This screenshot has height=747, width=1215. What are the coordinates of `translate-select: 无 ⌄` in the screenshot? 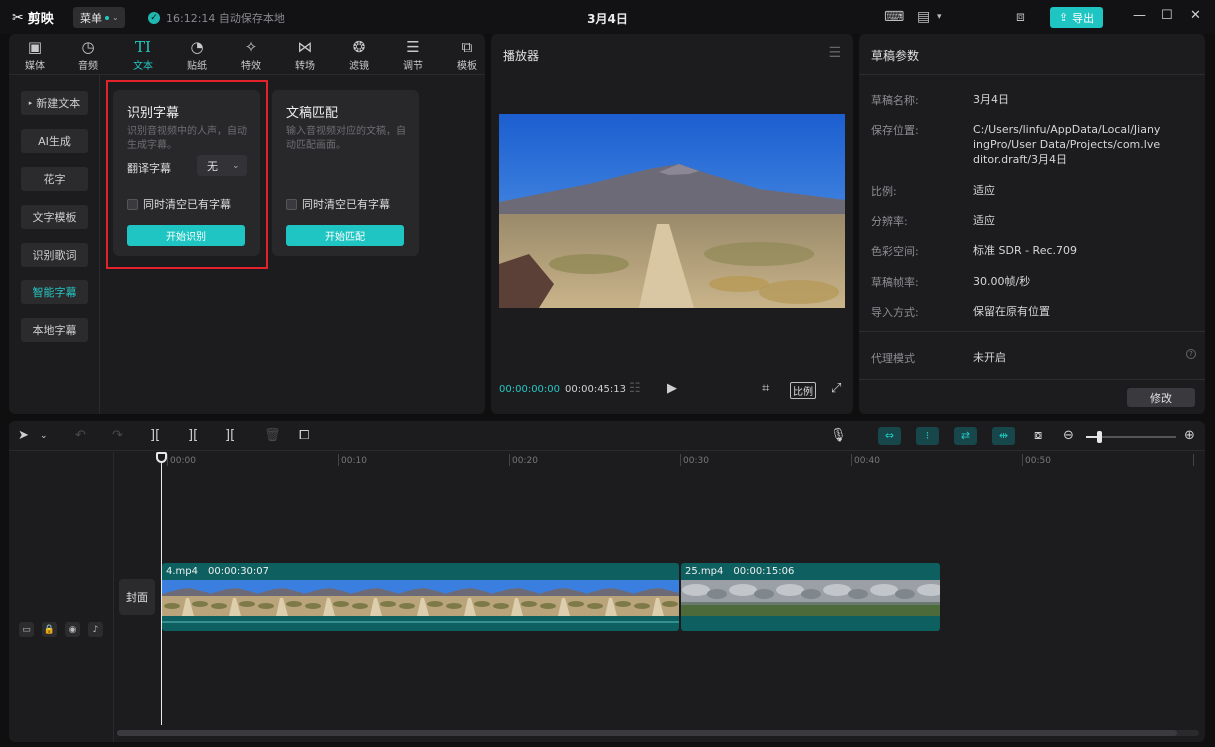 It's located at (222, 165).